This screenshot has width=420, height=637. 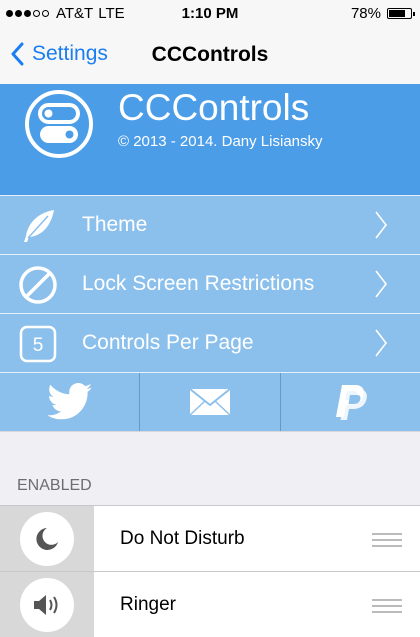 I want to click on email-button, so click(x=210, y=402).